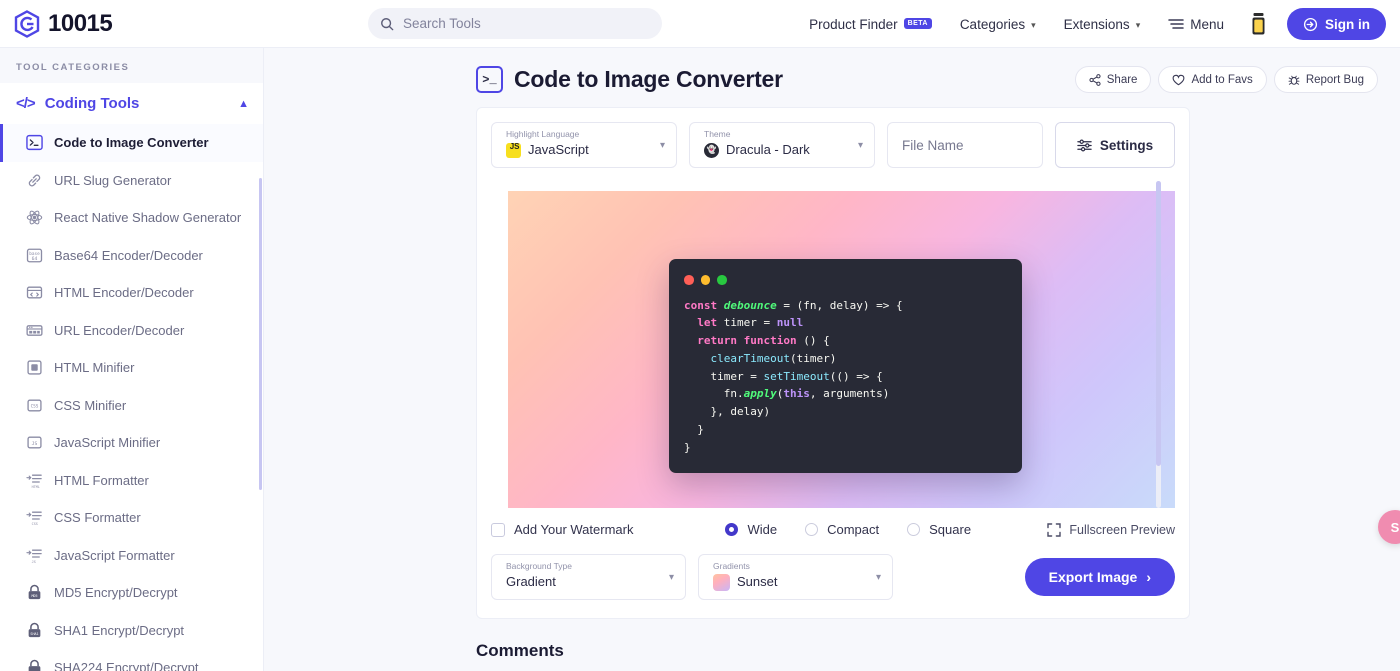 This screenshot has height=671, width=1400. Describe the element at coordinates (107, 443) in the screenshot. I see `sidebar-item-label: JavaScript Minifier` at that location.